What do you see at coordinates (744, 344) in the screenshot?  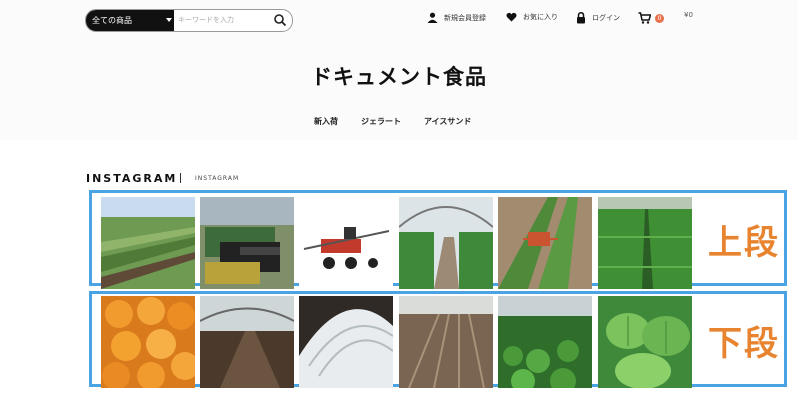 I see `row-label-bottom: 下段` at bounding box center [744, 344].